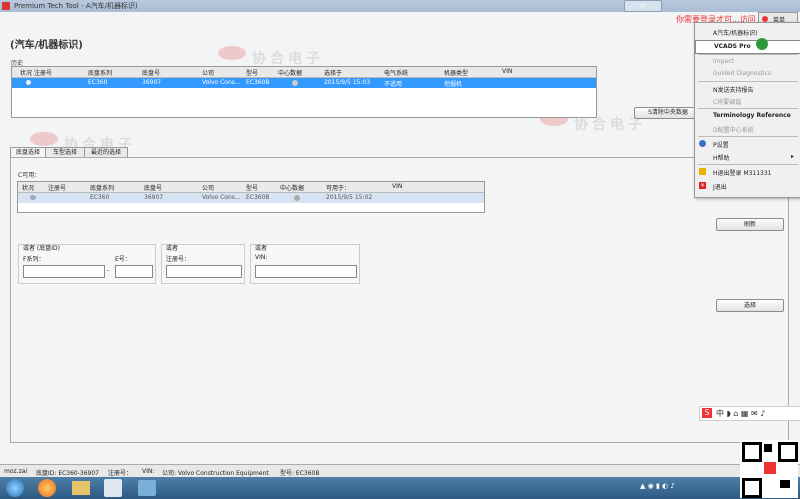  I want to click on status-chassis-id: 底盘ID: EC360-36907, so click(68, 473).